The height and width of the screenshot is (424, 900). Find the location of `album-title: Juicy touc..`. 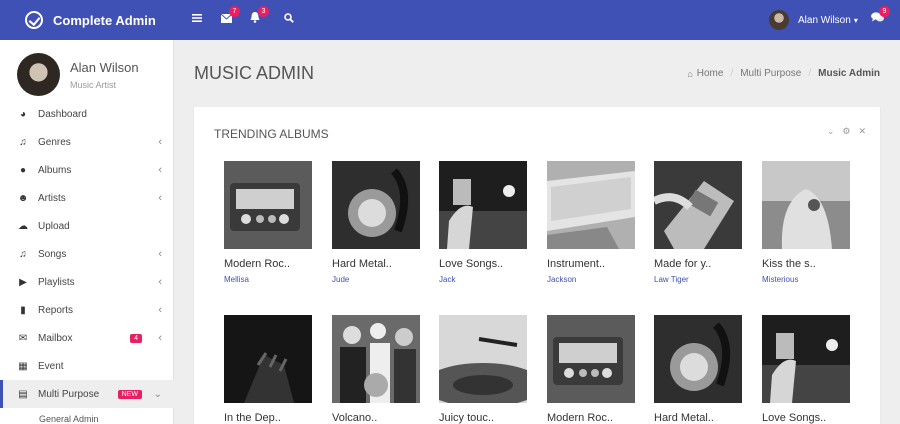

album-title: Juicy touc.. is located at coordinates (467, 418).